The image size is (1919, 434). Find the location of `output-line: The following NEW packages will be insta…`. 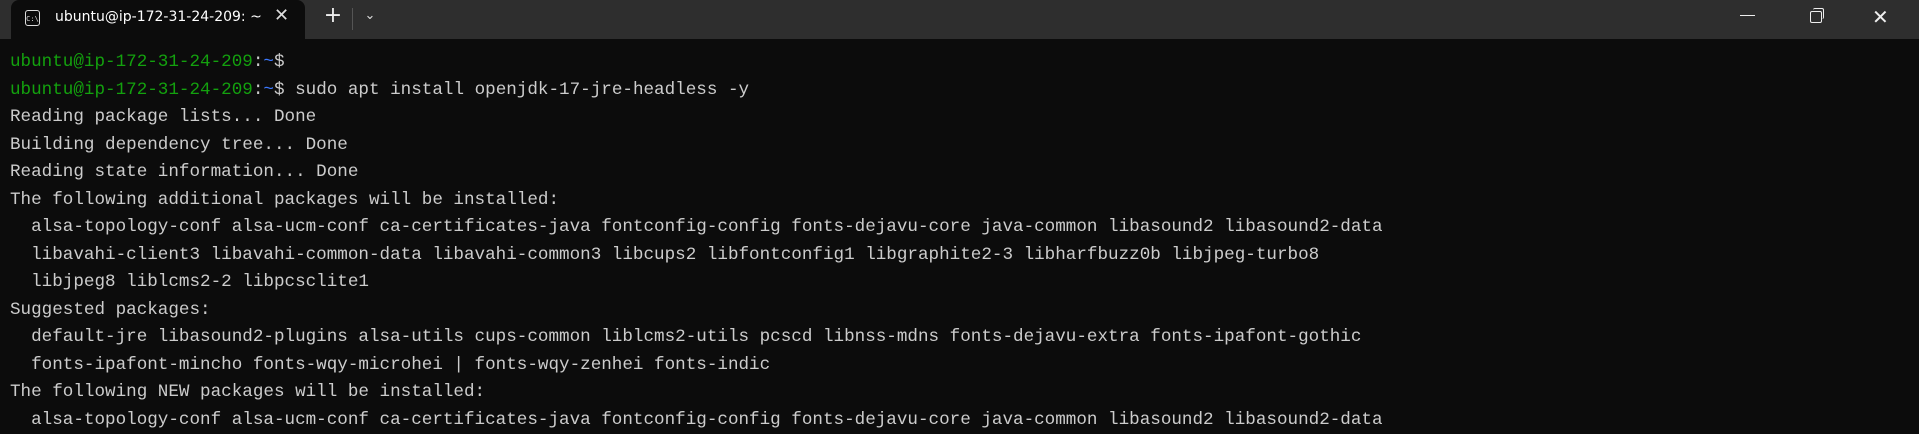

output-line: The following NEW packages will be insta… is located at coordinates (696, 393).